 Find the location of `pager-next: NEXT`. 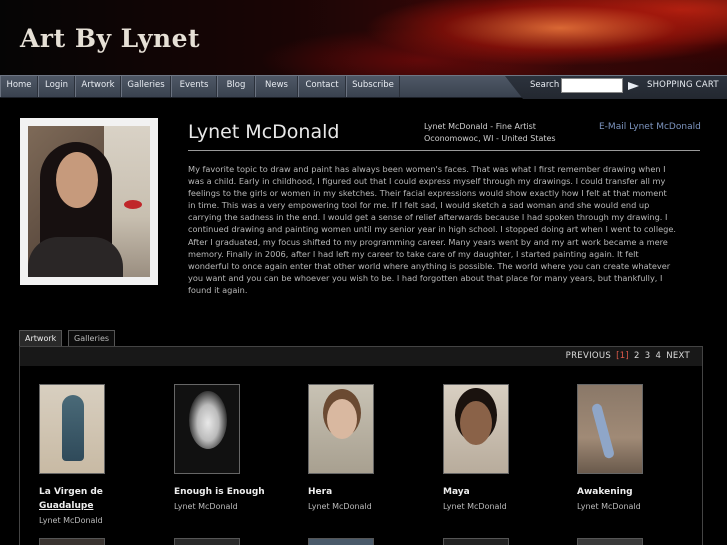

pager-next: NEXT is located at coordinates (678, 356).